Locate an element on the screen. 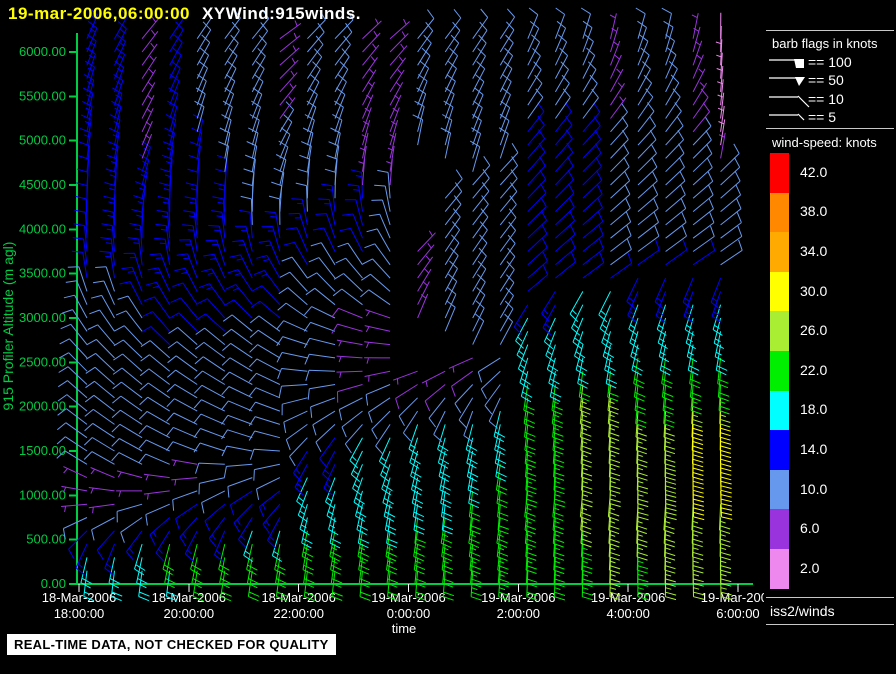 The image size is (896, 674). timestamp: 19-mar-2006,06:00:00 is located at coordinates (99, 13).